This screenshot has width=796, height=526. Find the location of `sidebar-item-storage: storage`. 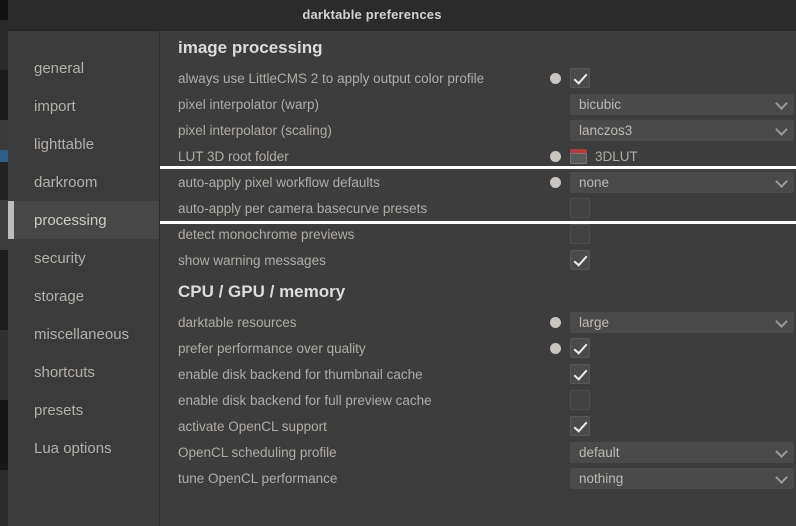

sidebar-item-storage: storage is located at coordinates (83, 296).